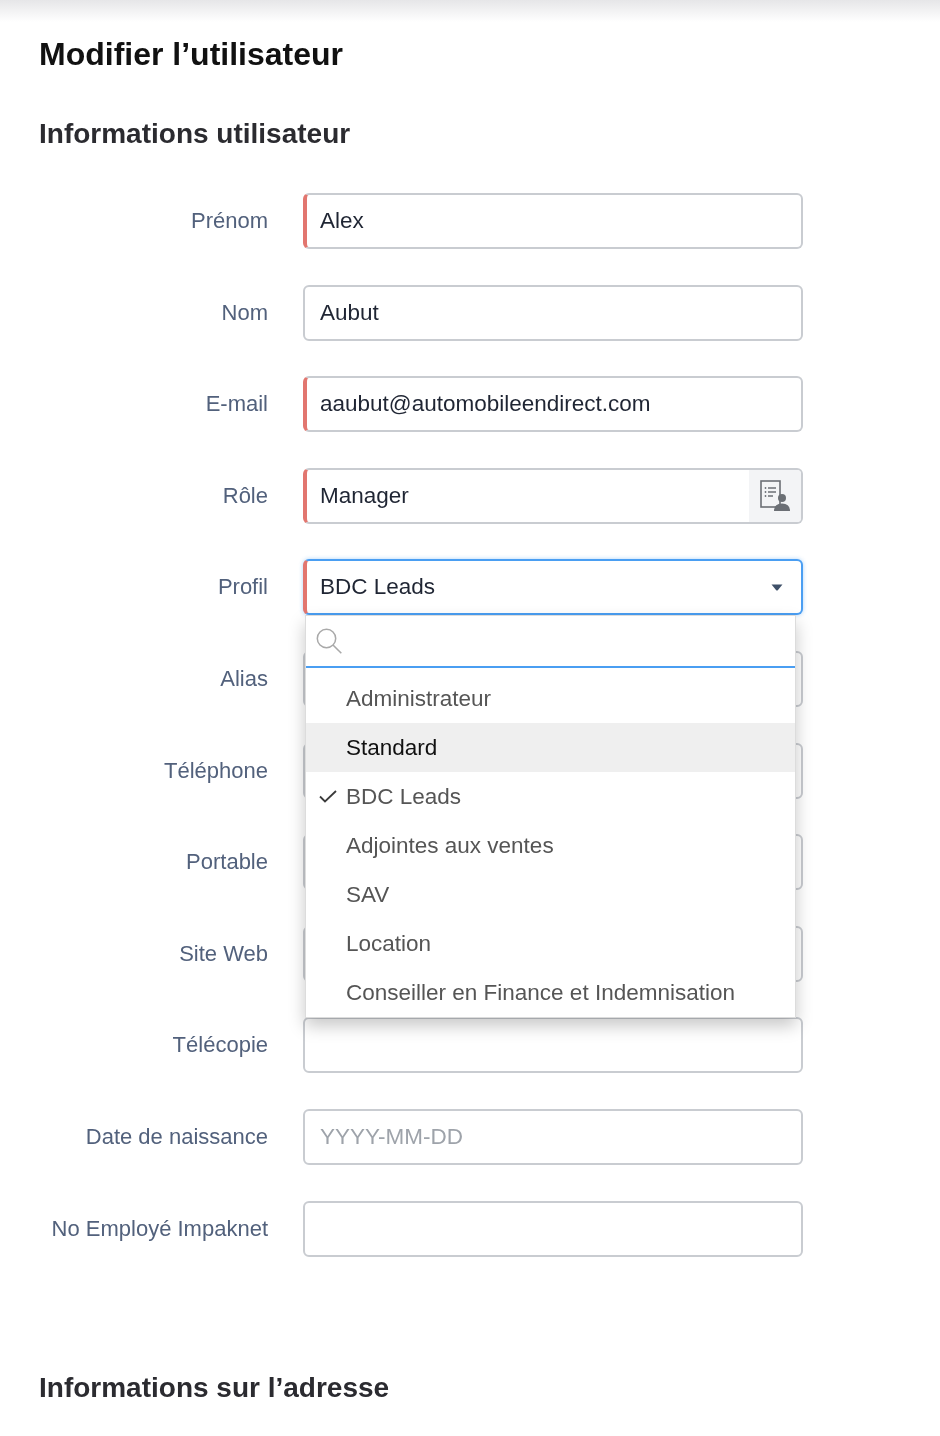 This screenshot has width=940, height=1436. I want to click on field-label: Prénom, so click(228, 221).